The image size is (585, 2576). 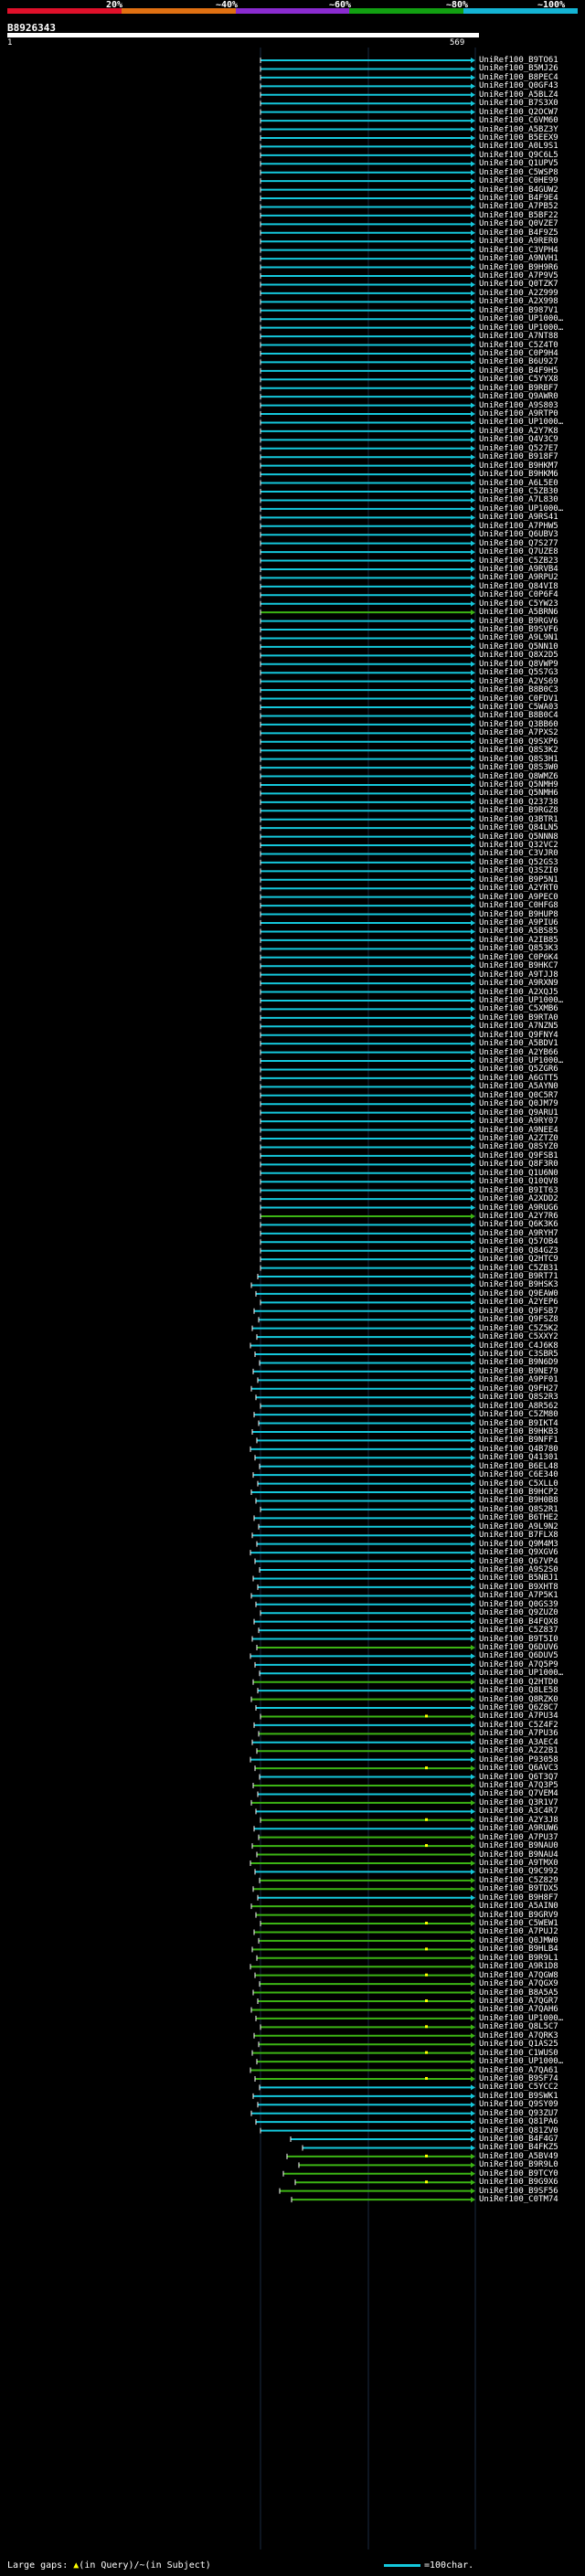 I want to click on hit-label: UniRef100_Q8F3R0, so click(x=518, y=1165).